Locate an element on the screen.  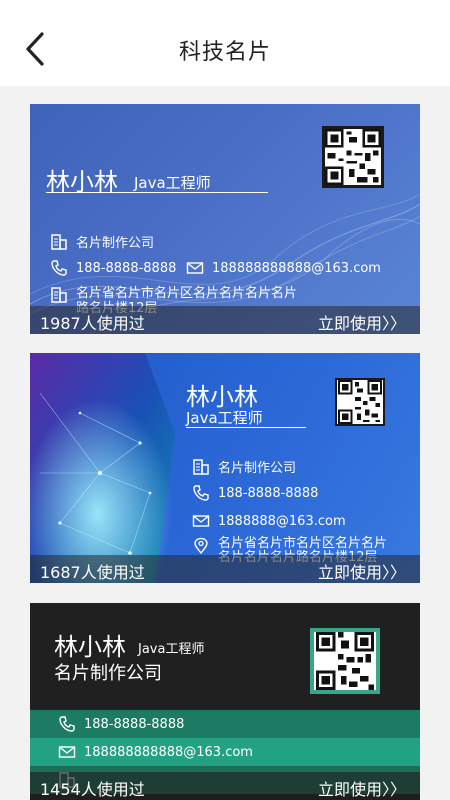
card-name: 林小林 is located at coordinates (90, 647).